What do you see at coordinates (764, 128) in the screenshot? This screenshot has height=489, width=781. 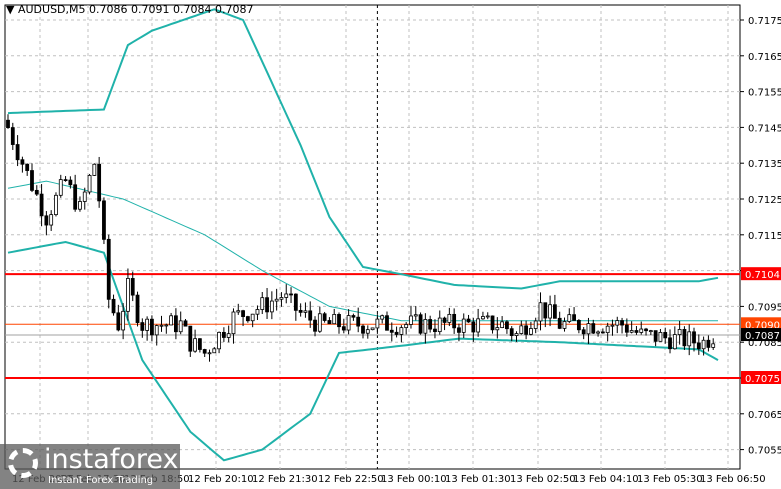 I see `y-tick-label: 0.7145` at bounding box center [764, 128].